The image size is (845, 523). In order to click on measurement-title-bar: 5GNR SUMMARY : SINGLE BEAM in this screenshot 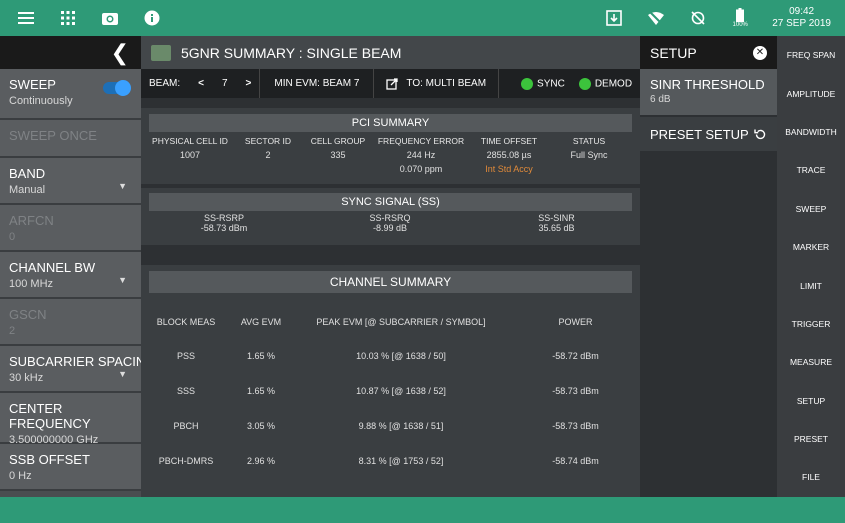, I will do `click(390, 52)`.